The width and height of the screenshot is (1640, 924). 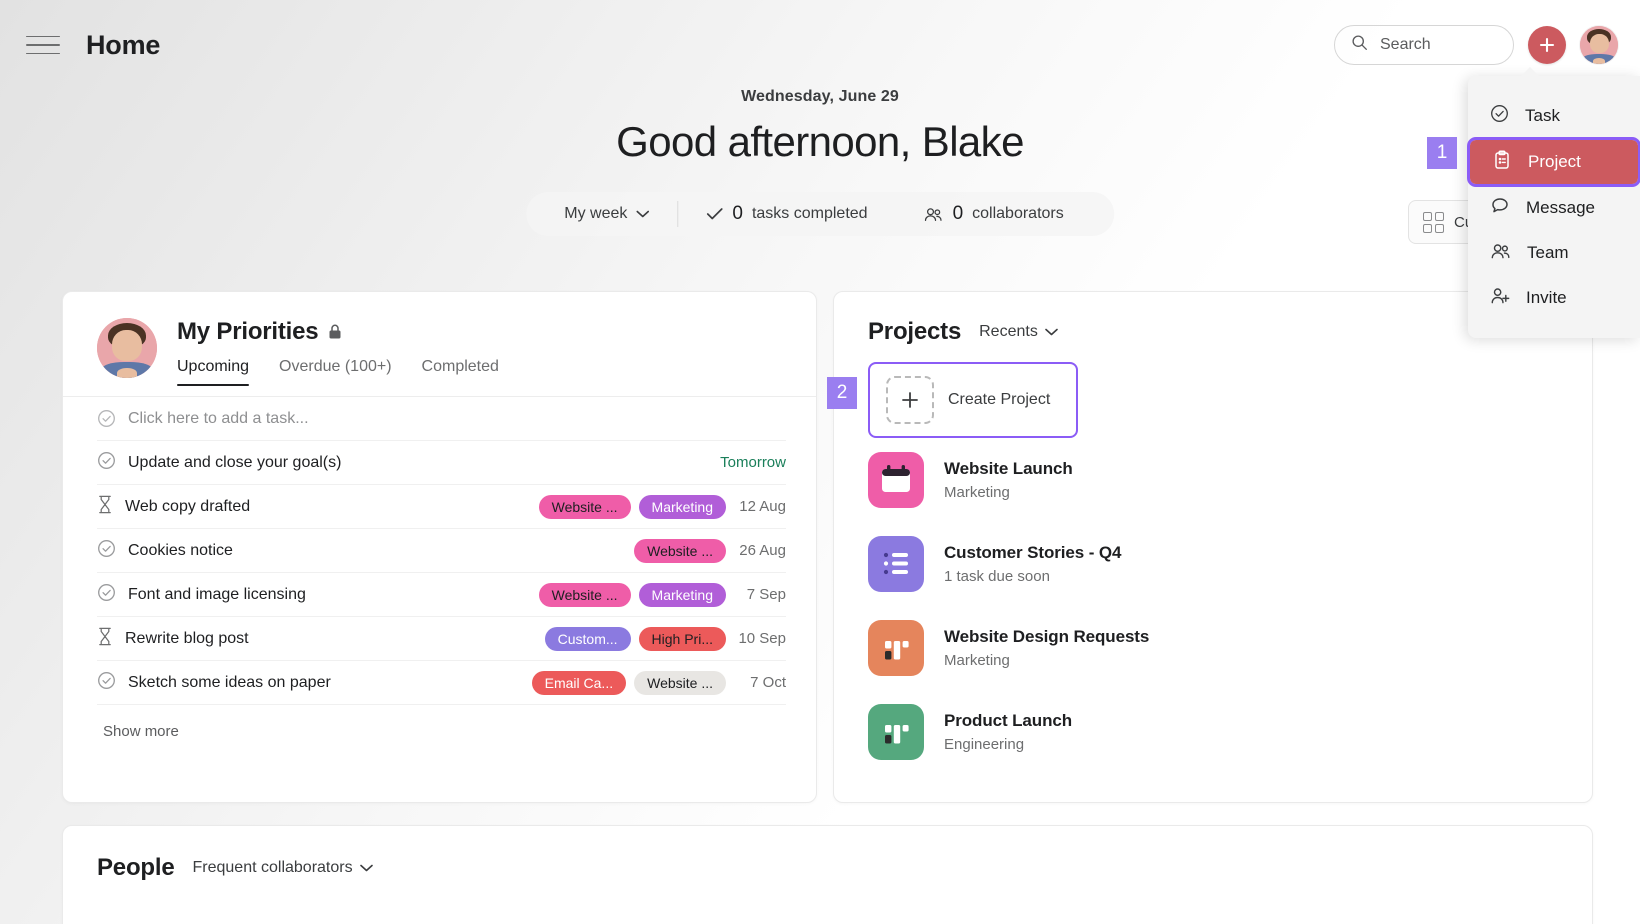 I want to click on menu-item-task: Task, so click(x=1554, y=116).